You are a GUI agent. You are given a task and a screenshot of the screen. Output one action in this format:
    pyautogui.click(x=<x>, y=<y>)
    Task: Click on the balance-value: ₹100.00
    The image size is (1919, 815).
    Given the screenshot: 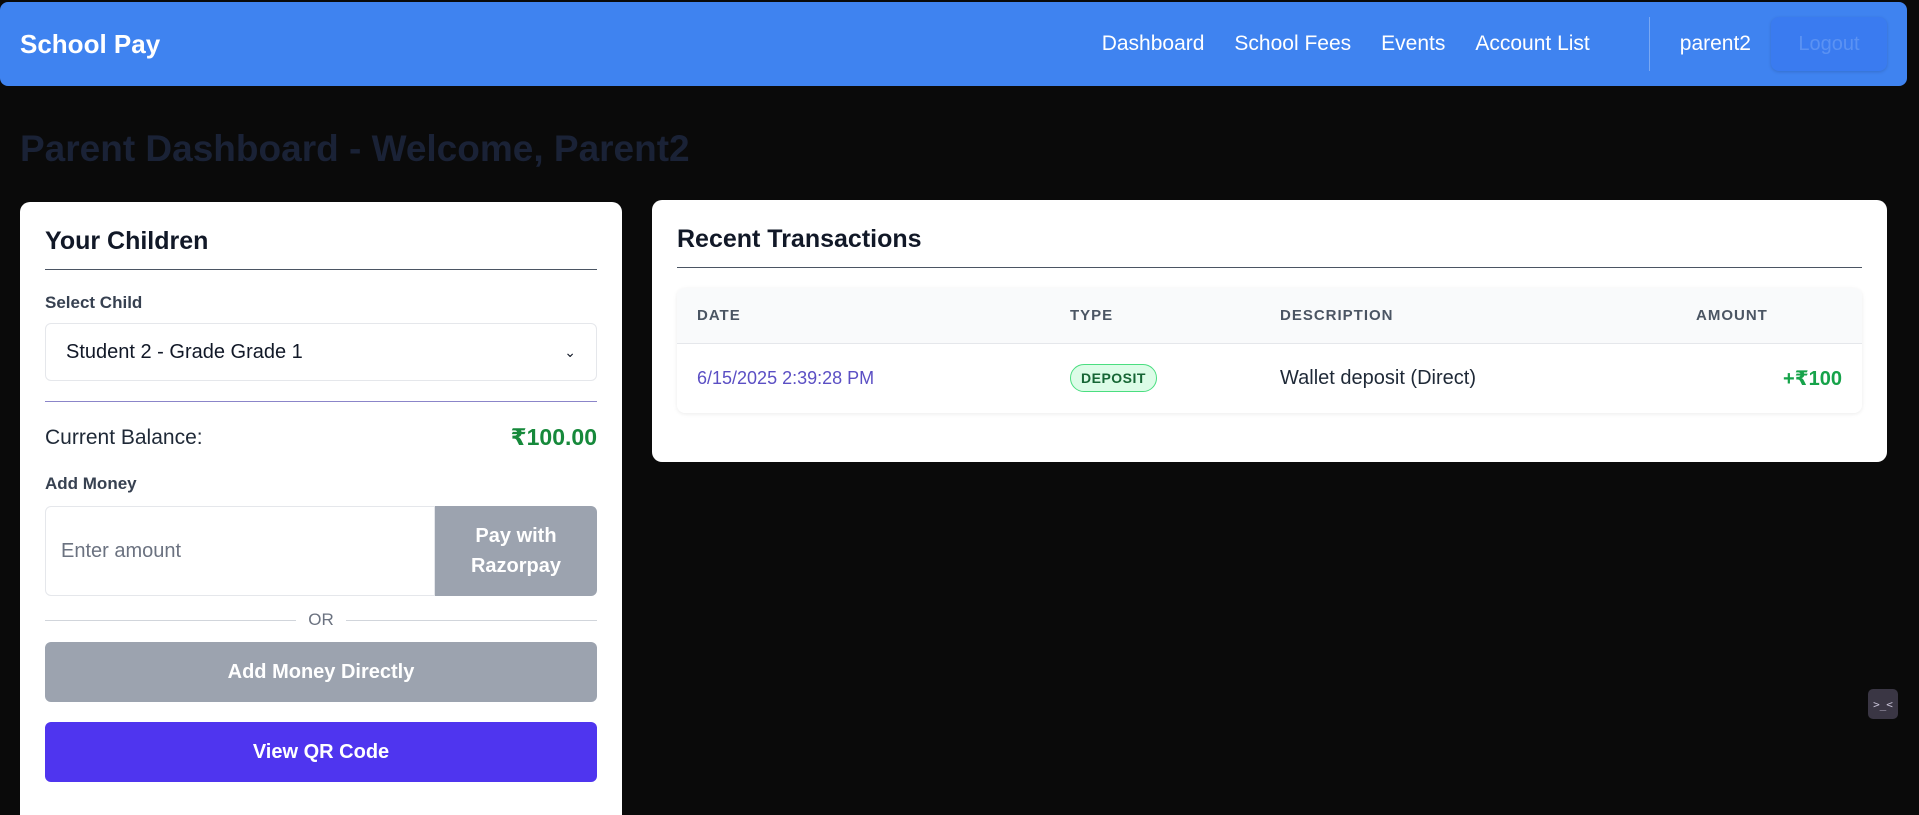 What is the action you would take?
    pyautogui.click(x=553, y=437)
    